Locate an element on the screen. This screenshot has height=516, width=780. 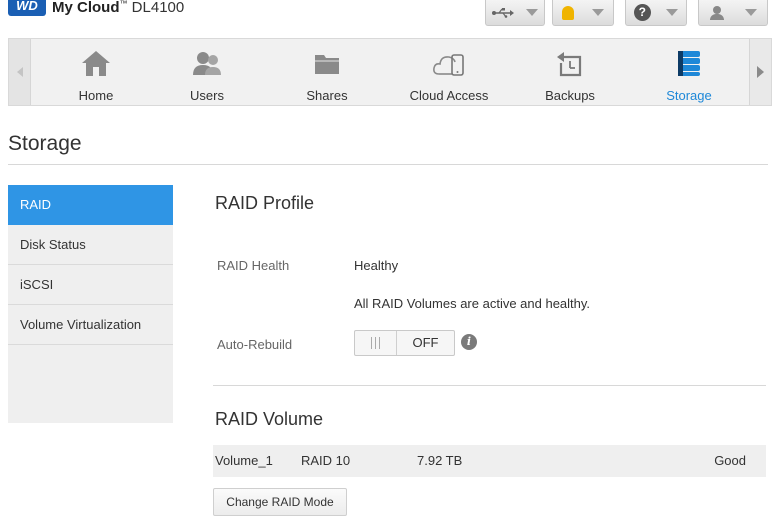
cloud-device-icon is located at coordinates (448, 65).